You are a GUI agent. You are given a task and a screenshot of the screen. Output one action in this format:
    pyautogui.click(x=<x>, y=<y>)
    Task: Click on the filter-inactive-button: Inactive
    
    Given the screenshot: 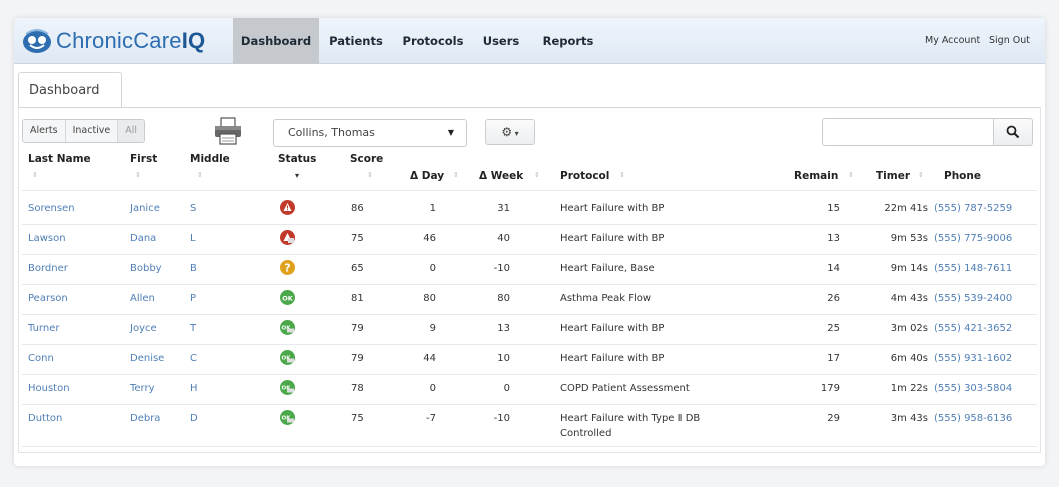 What is the action you would take?
    pyautogui.click(x=92, y=131)
    